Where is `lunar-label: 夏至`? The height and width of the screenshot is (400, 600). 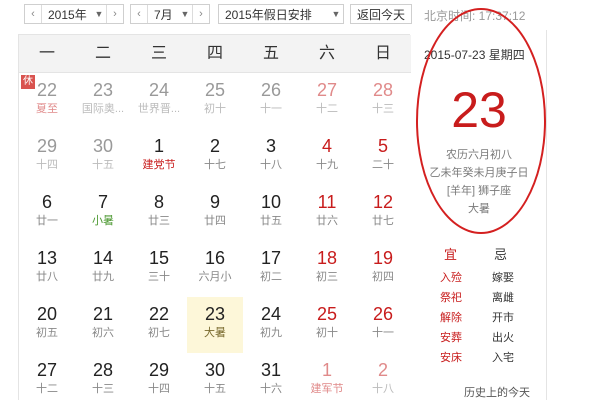 lunar-label: 夏至 is located at coordinates (47, 109).